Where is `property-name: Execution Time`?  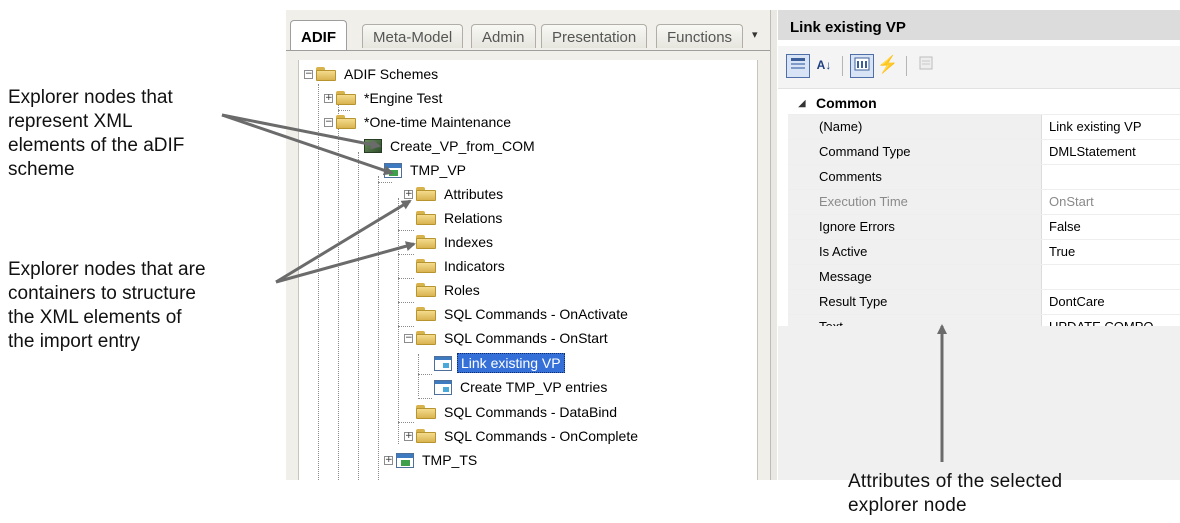
property-name: Execution Time is located at coordinates (929, 202).